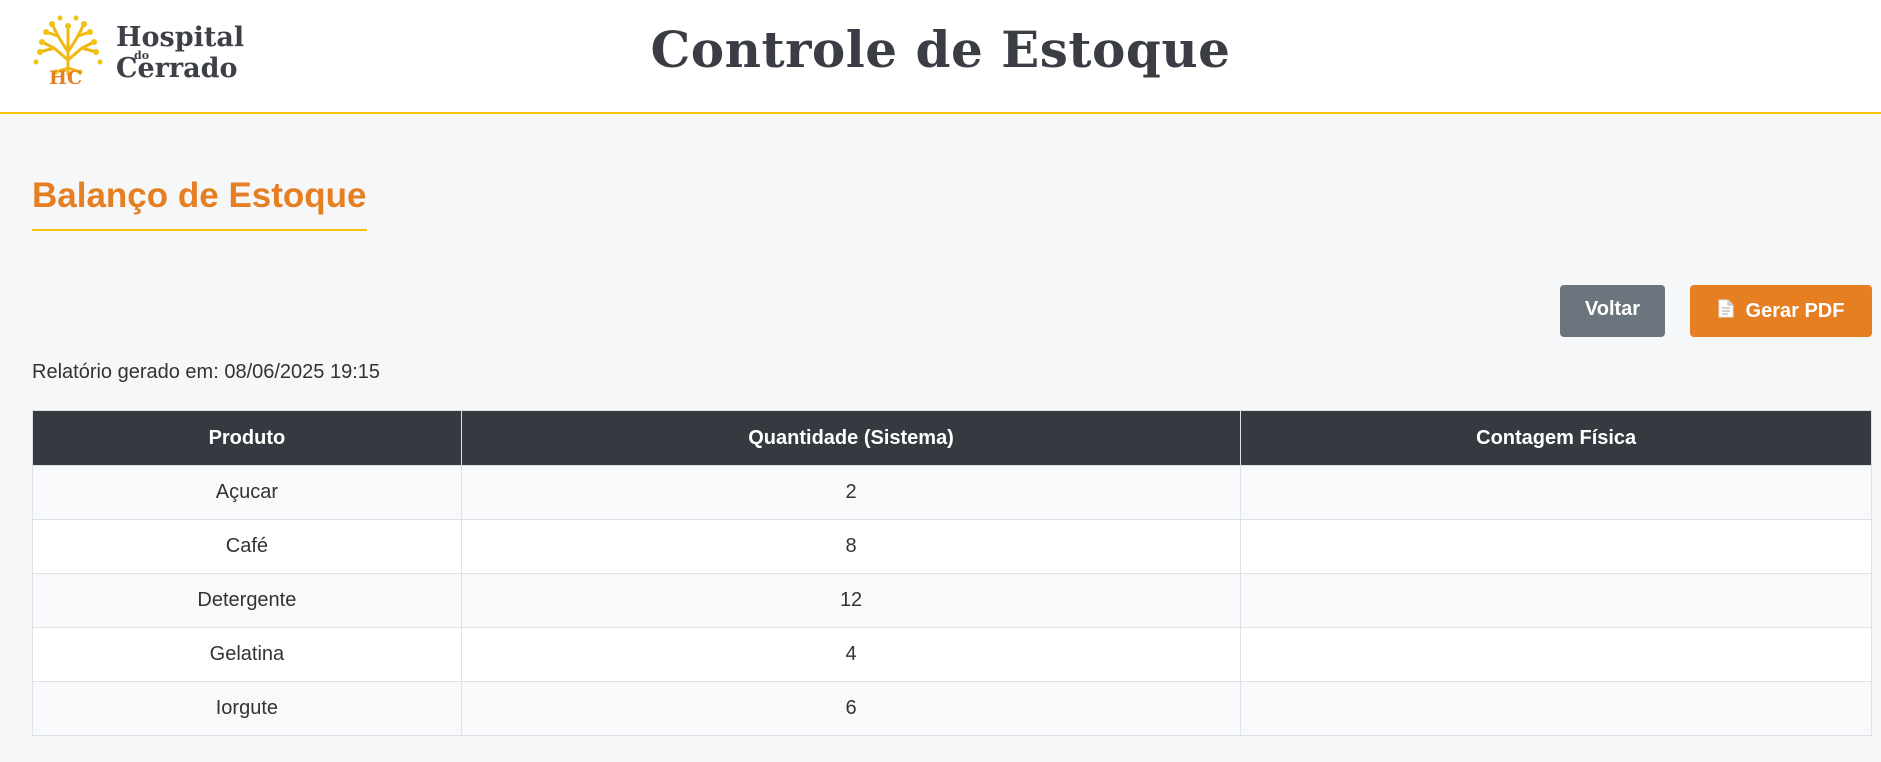  Describe the element at coordinates (851, 546) in the screenshot. I see `system-quantity-cell: 8` at that location.